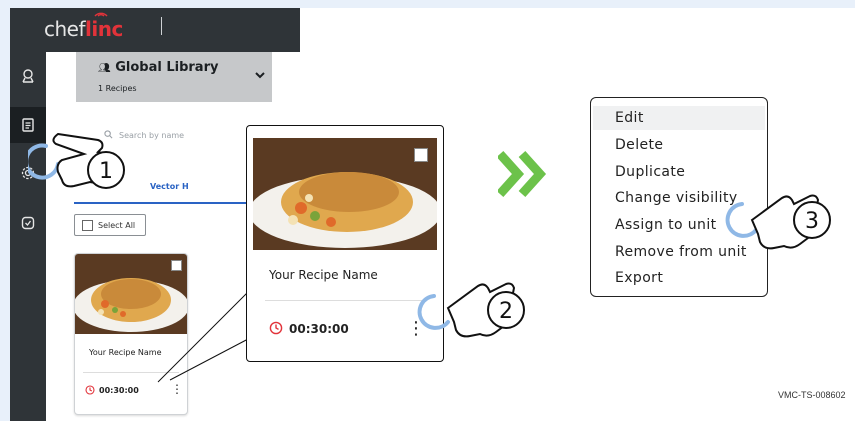 This screenshot has height=421, width=855. What do you see at coordinates (87, 225) in the screenshot?
I see `select-all-checkbox` at bounding box center [87, 225].